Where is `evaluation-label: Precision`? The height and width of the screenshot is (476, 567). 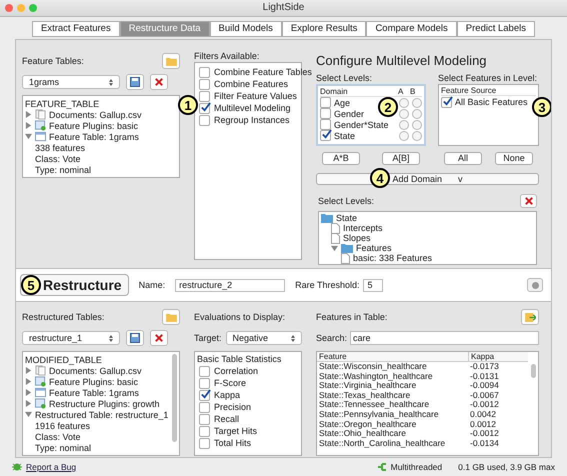
evaluation-label: Precision is located at coordinates (233, 407).